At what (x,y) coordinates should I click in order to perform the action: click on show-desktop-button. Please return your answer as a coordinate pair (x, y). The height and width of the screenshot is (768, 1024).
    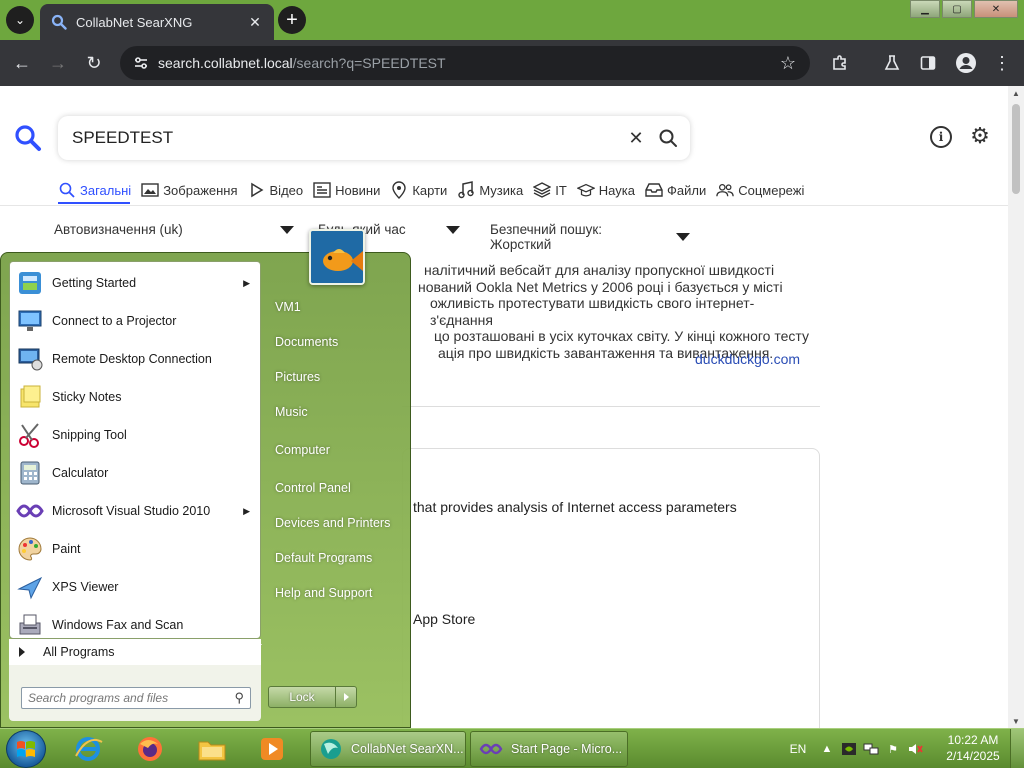
    Looking at the image, I should click on (1017, 748).